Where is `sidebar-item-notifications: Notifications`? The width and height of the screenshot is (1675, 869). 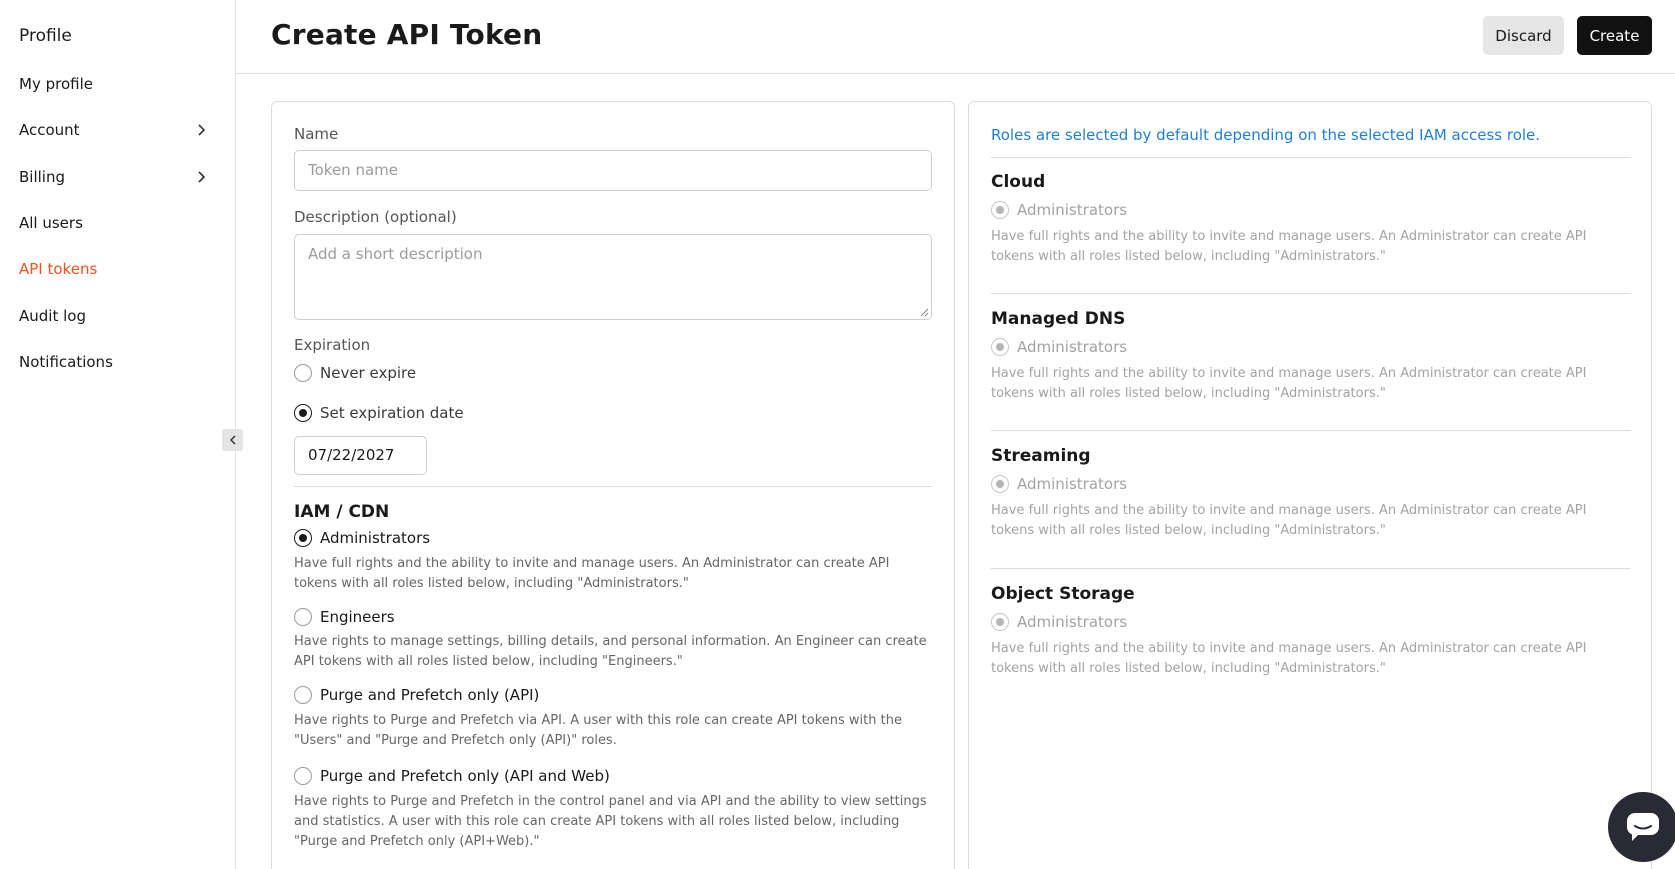 sidebar-item-notifications: Notifications is located at coordinates (114, 362).